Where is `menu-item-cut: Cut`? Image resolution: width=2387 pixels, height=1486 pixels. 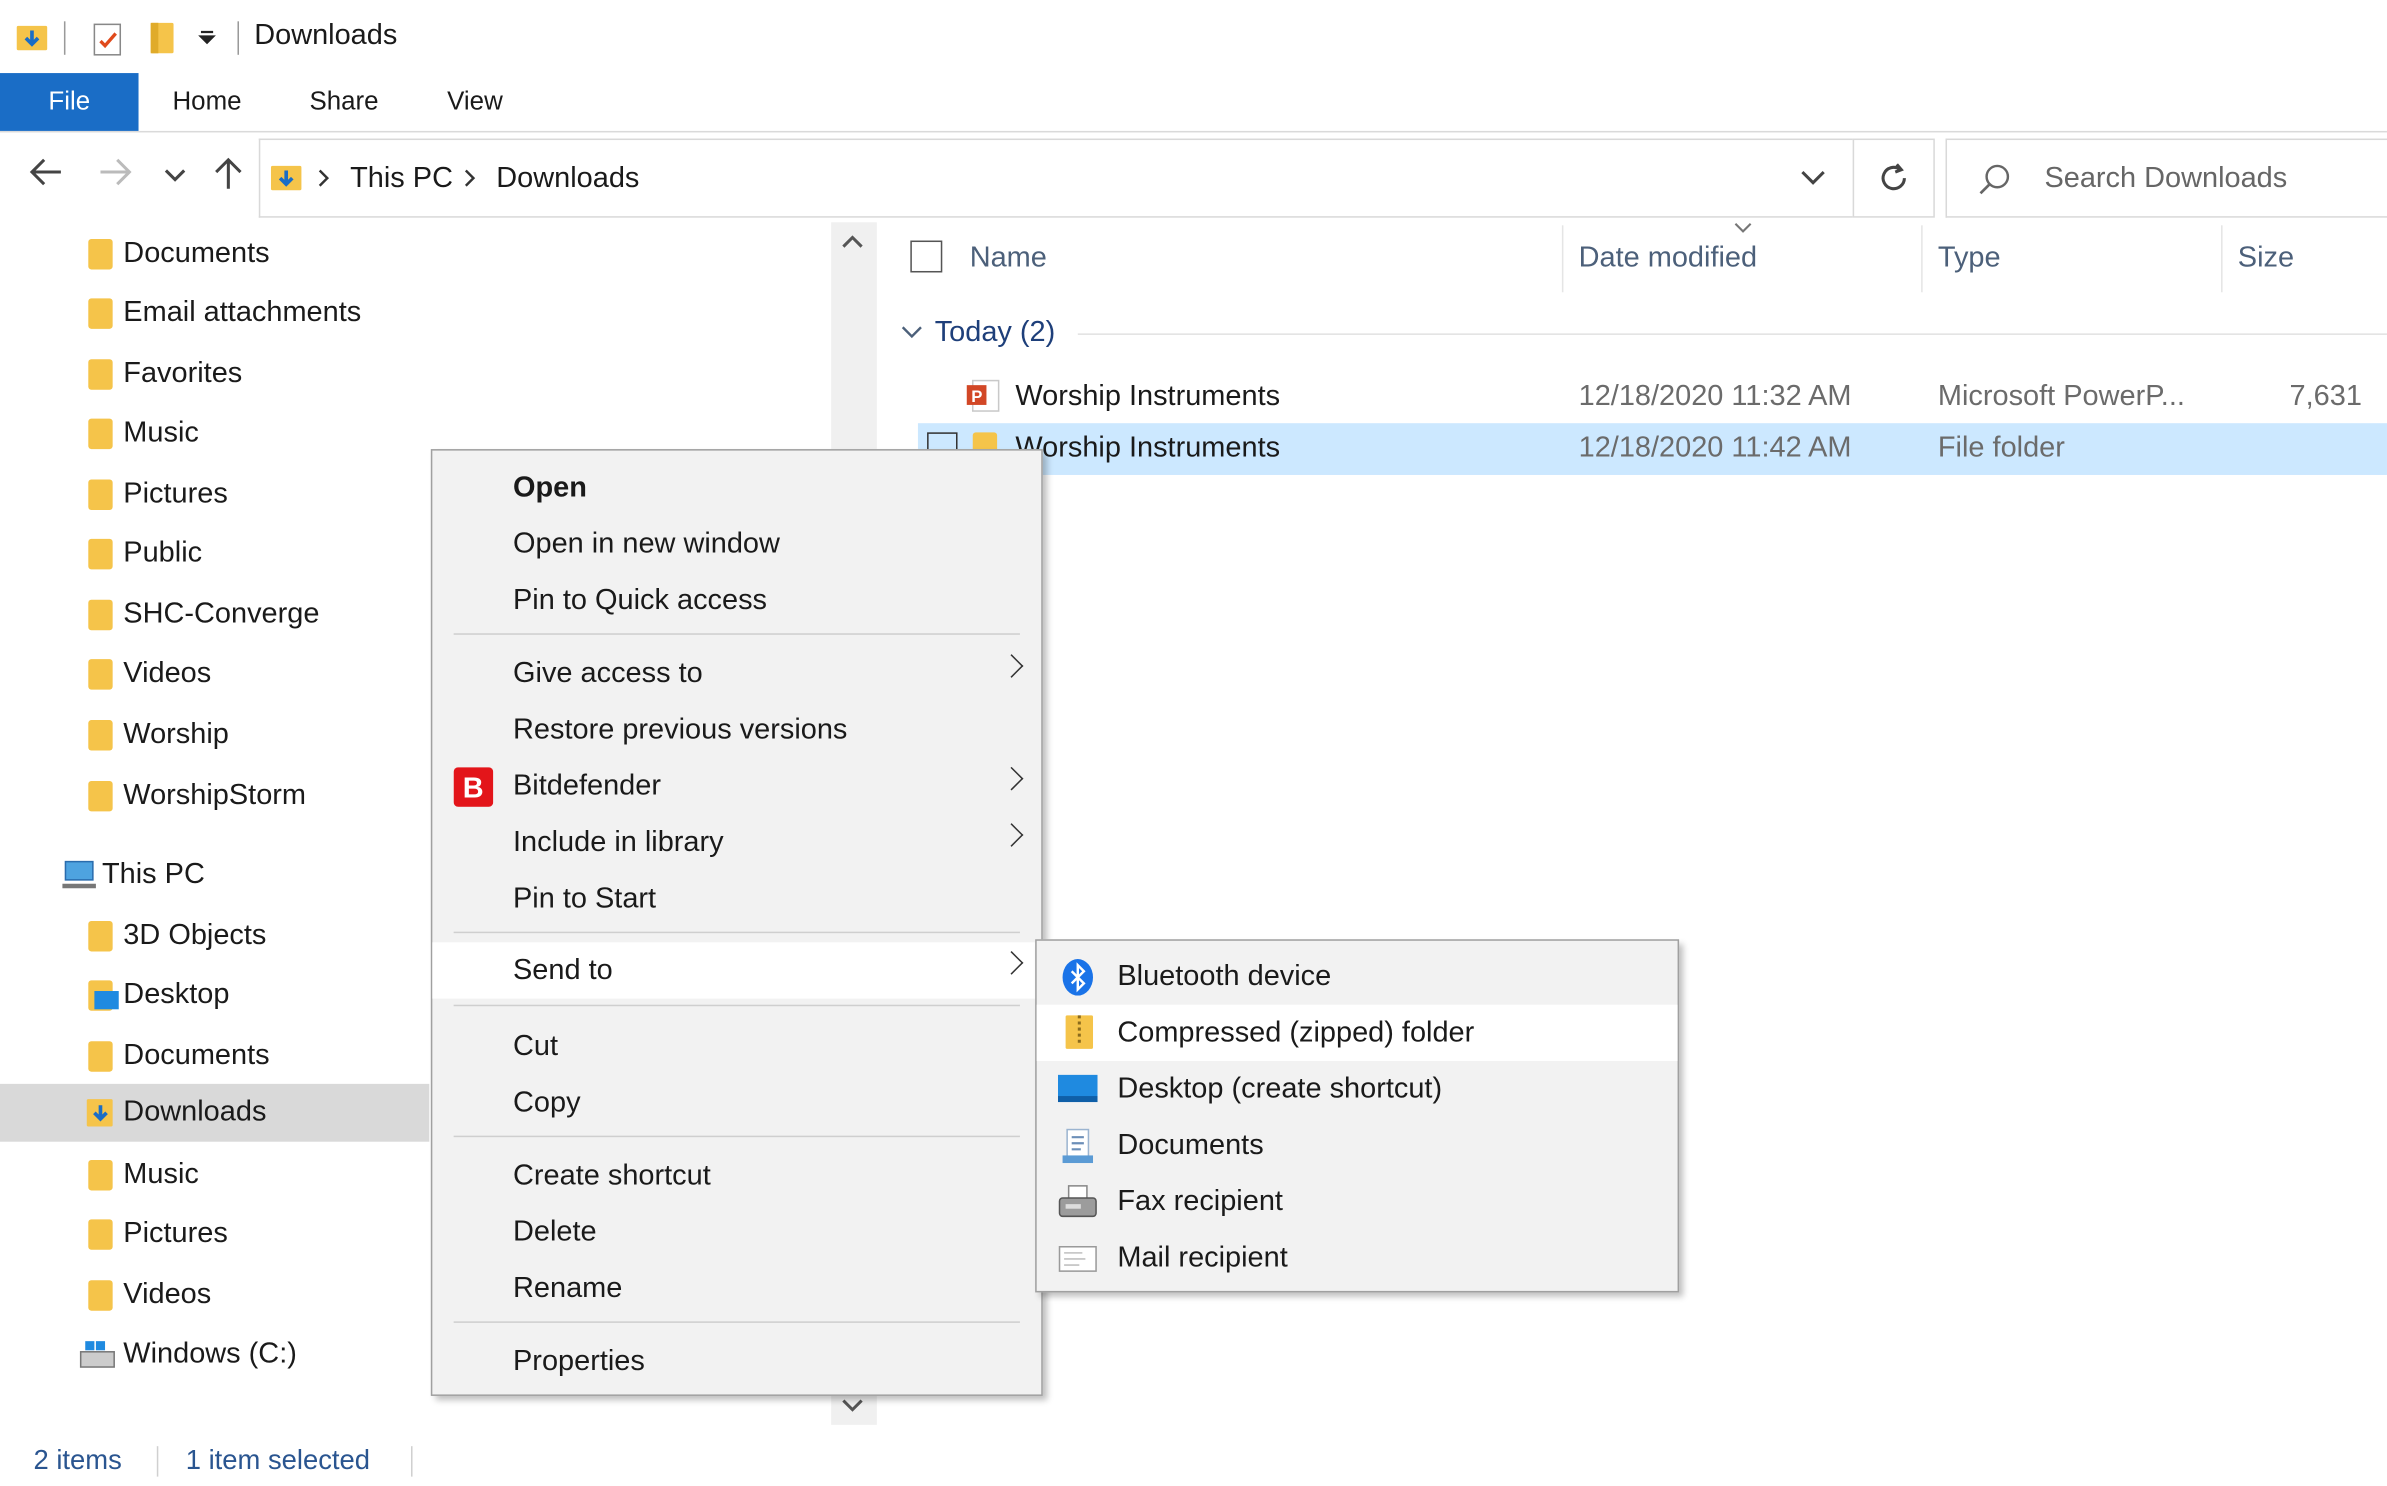
menu-item-cut: Cut is located at coordinates (736, 1046).